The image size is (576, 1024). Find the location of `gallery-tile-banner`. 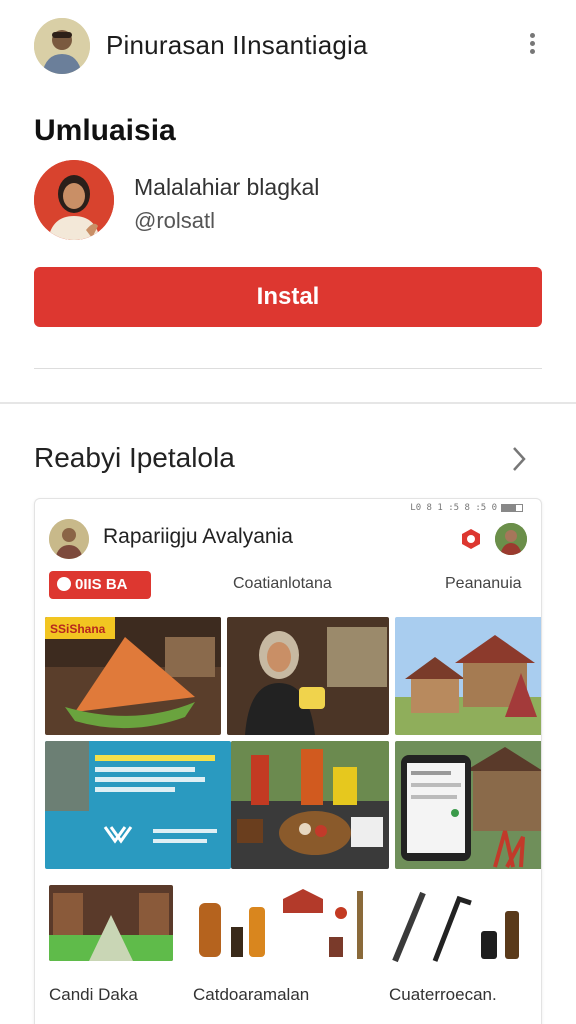

gallery-tile-banner is located at coordinates (138, 805).